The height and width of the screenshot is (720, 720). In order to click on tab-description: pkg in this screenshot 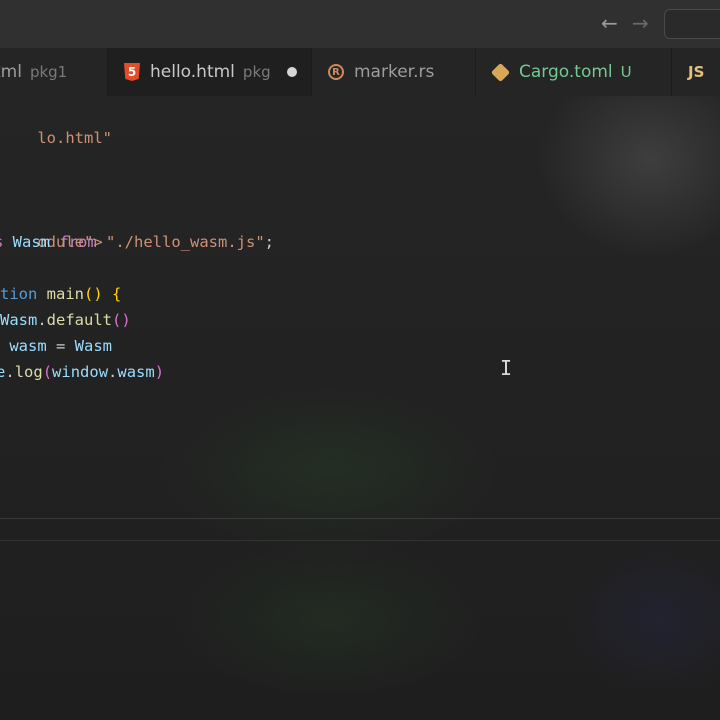, I will do `click(256, 72)`.